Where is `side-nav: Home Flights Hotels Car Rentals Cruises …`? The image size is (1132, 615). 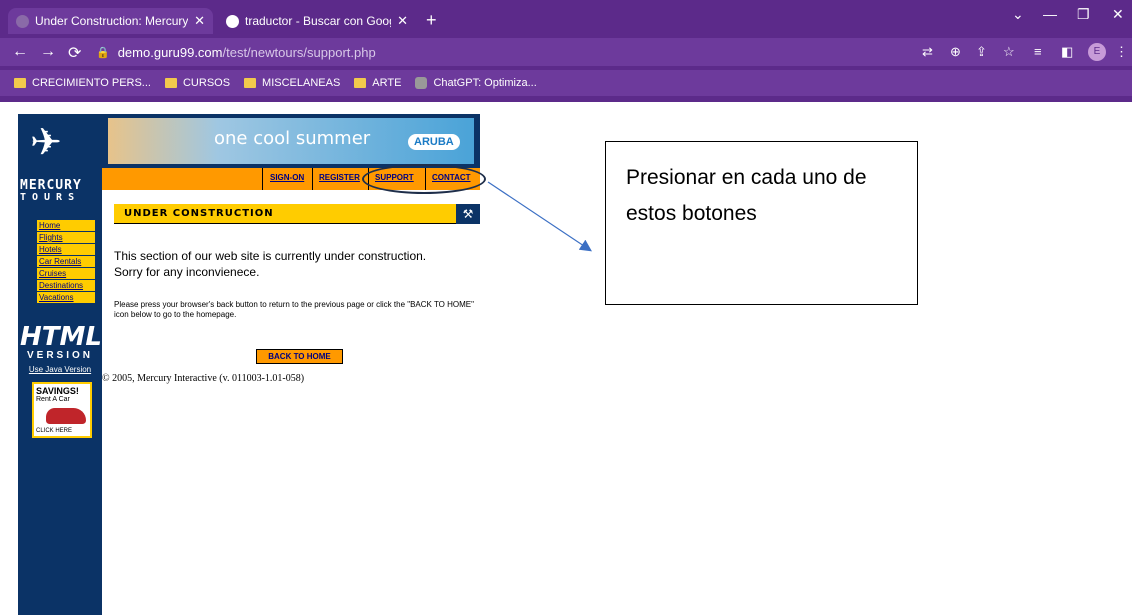
side-nav: Home Flights Hotels Car Rentals Cruises … is located at coordinates (60, 262).